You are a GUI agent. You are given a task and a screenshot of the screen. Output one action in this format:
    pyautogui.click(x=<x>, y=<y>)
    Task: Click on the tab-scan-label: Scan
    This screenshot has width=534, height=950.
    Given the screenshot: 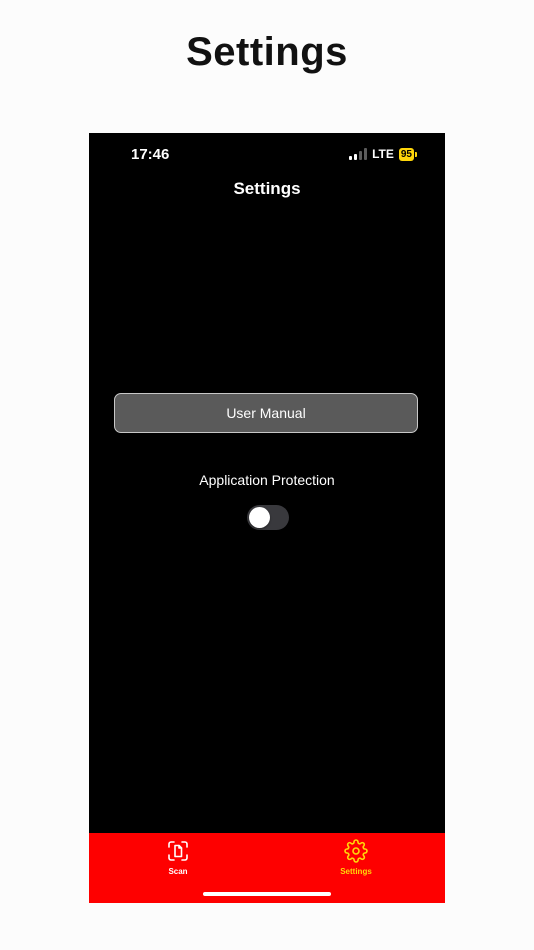 What is the action you would take?
    pyautogui.click(x=178, y=871)
    